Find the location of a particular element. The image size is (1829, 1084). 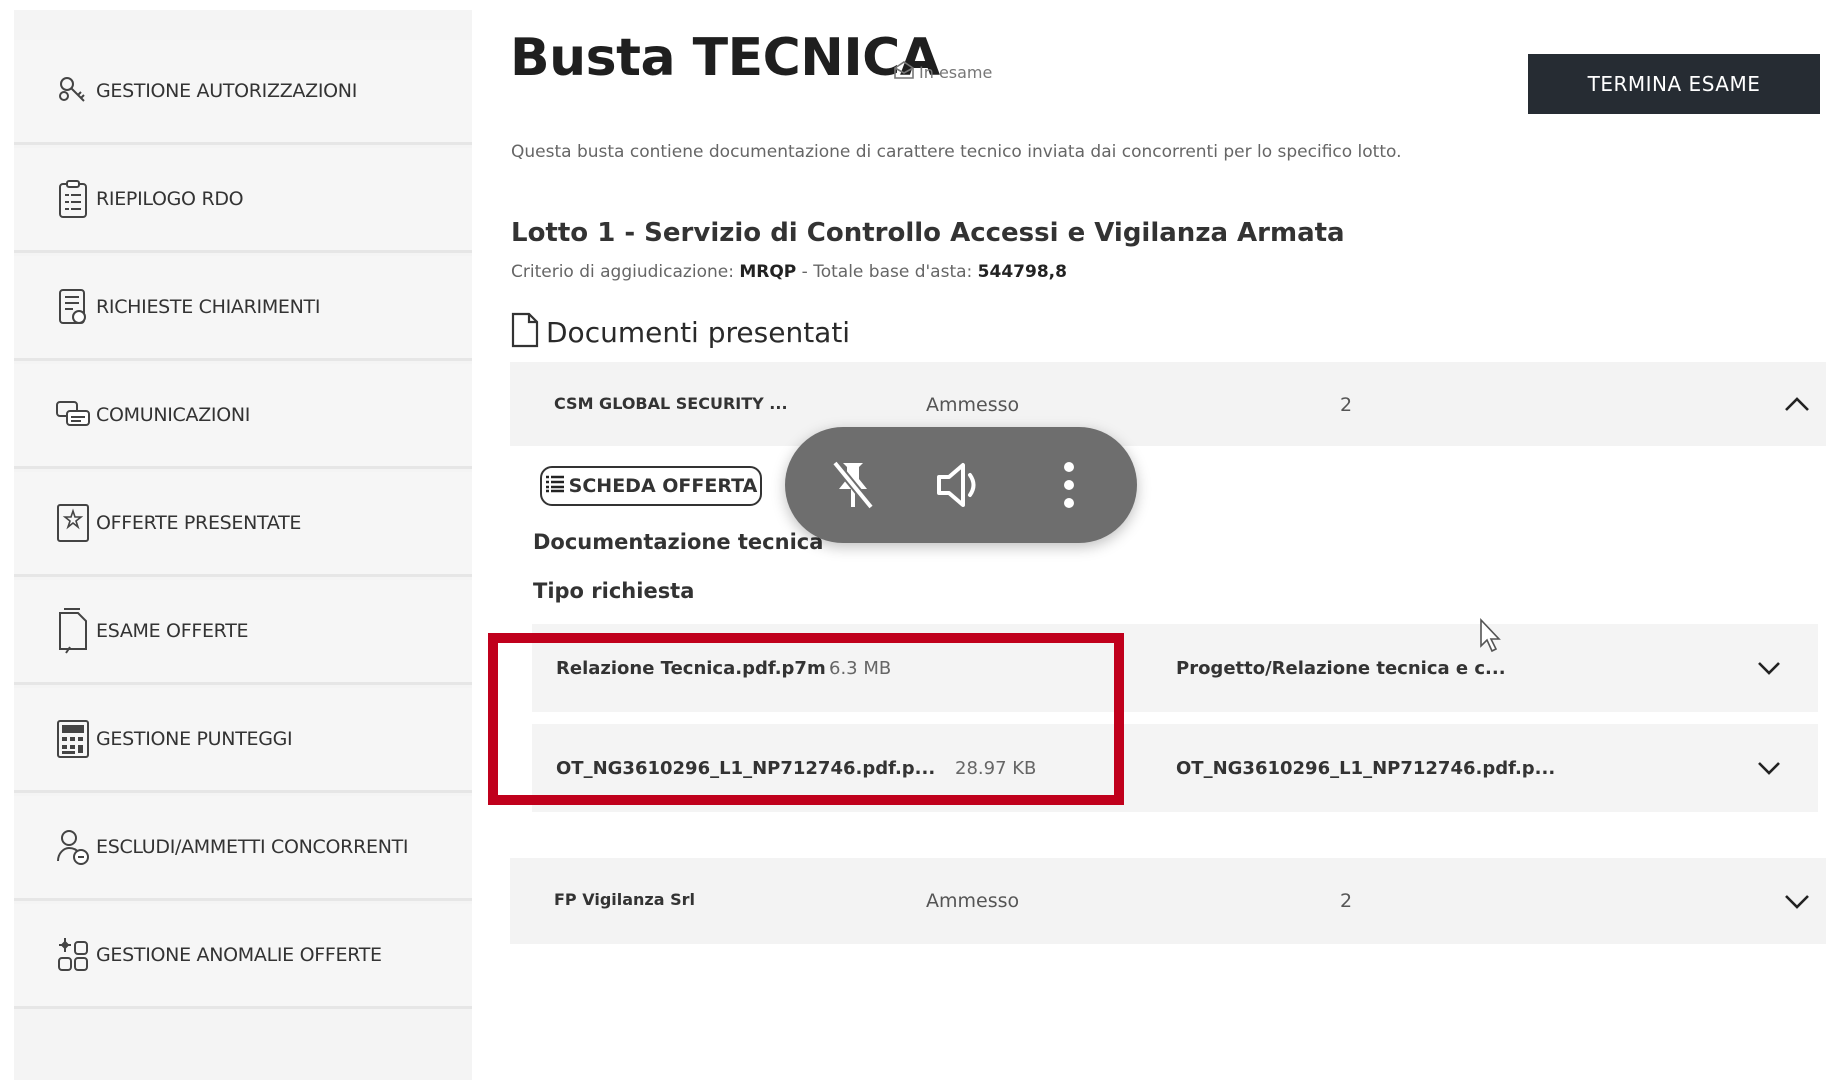

sidebar-item-gestione-autorizzazioni: GESTIONE AUTORIZZAZIONI is located at coordinates (243, 92).